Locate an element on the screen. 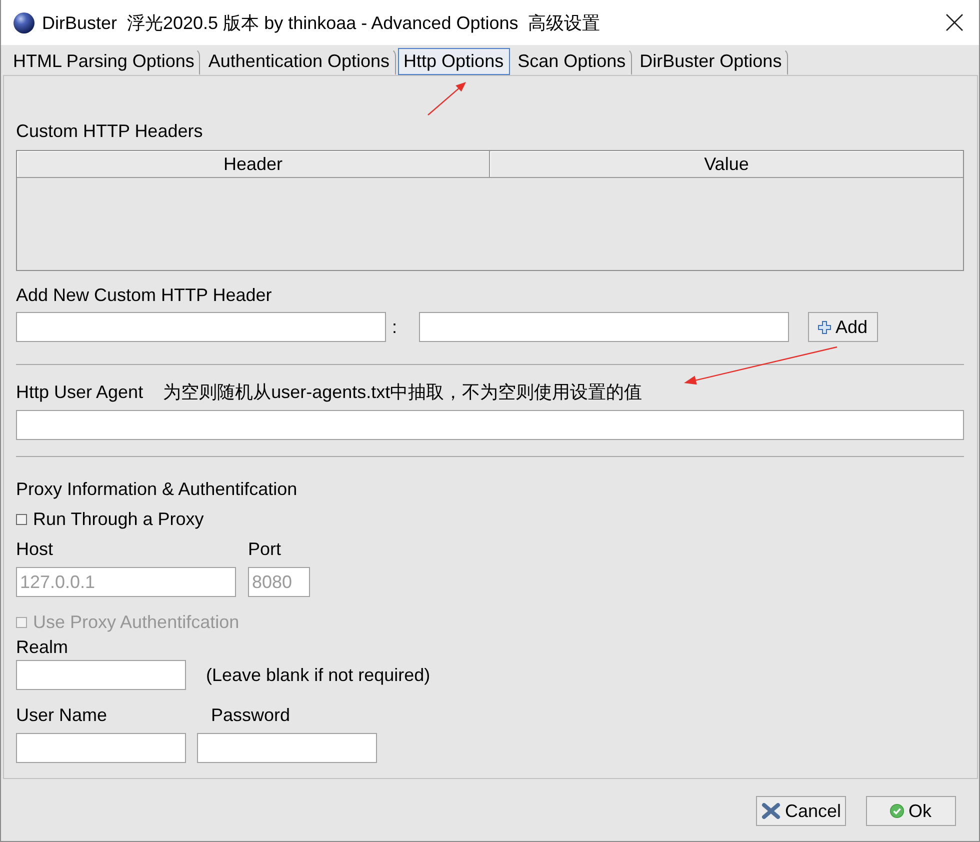 This screenshot has width=980, height=842. add-button: Add is located at coordinates (843, 327).